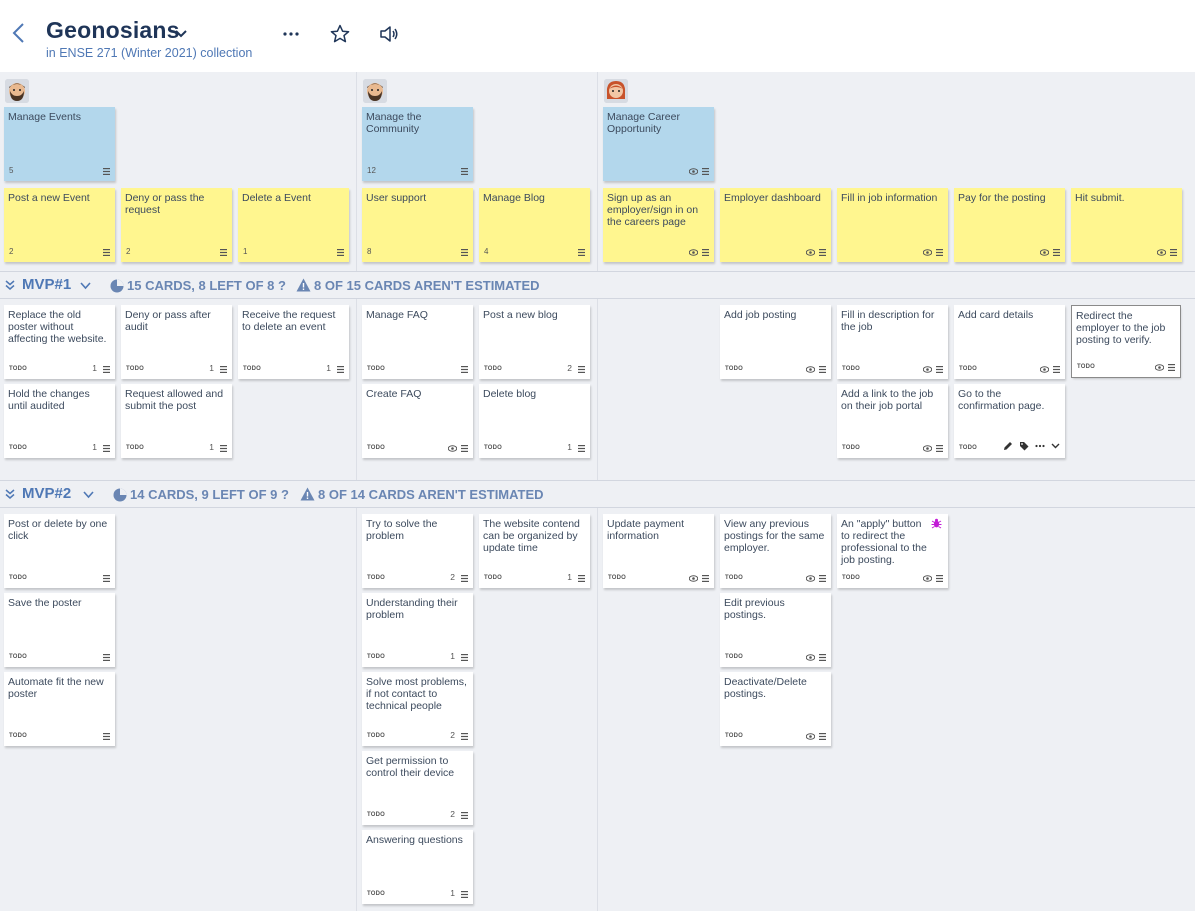 Image resolution: width=1195 pixels, height=911 pixels. What do you see at coordinates (417, 630) in the screenshot?
I see `story-card: Understanding their problem TODO 1` at bounding box center [417, 630].